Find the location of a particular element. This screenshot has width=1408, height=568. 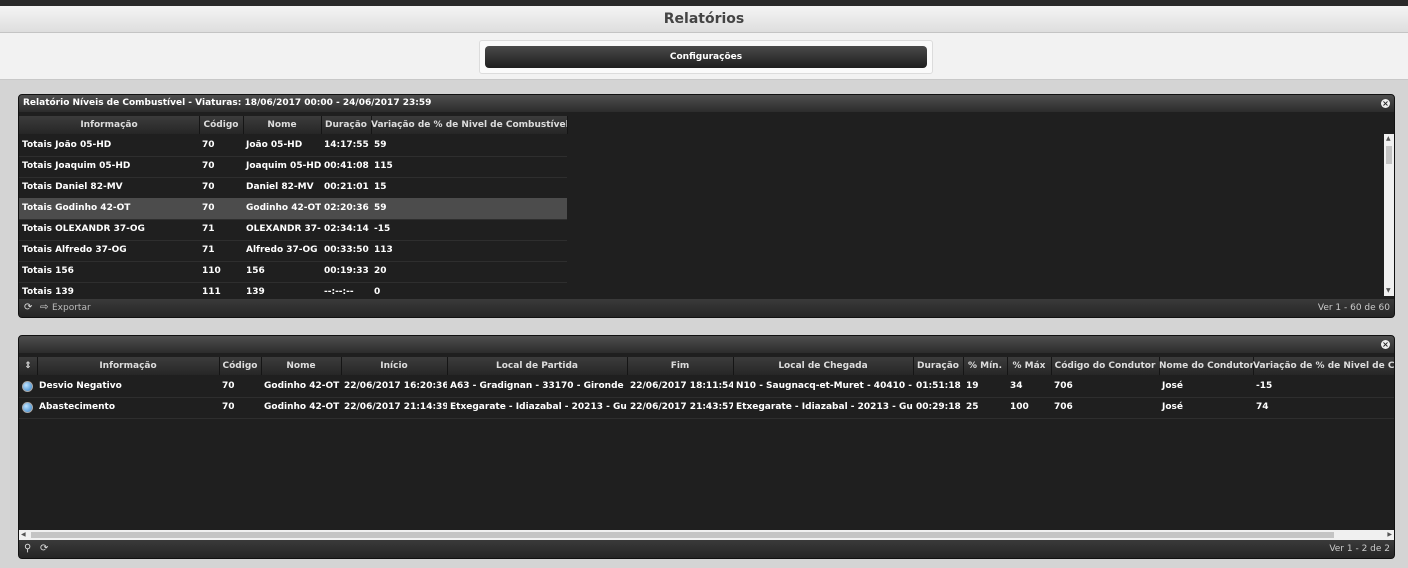

config-button-frame: Configurações is located at coordinates (706, 57).